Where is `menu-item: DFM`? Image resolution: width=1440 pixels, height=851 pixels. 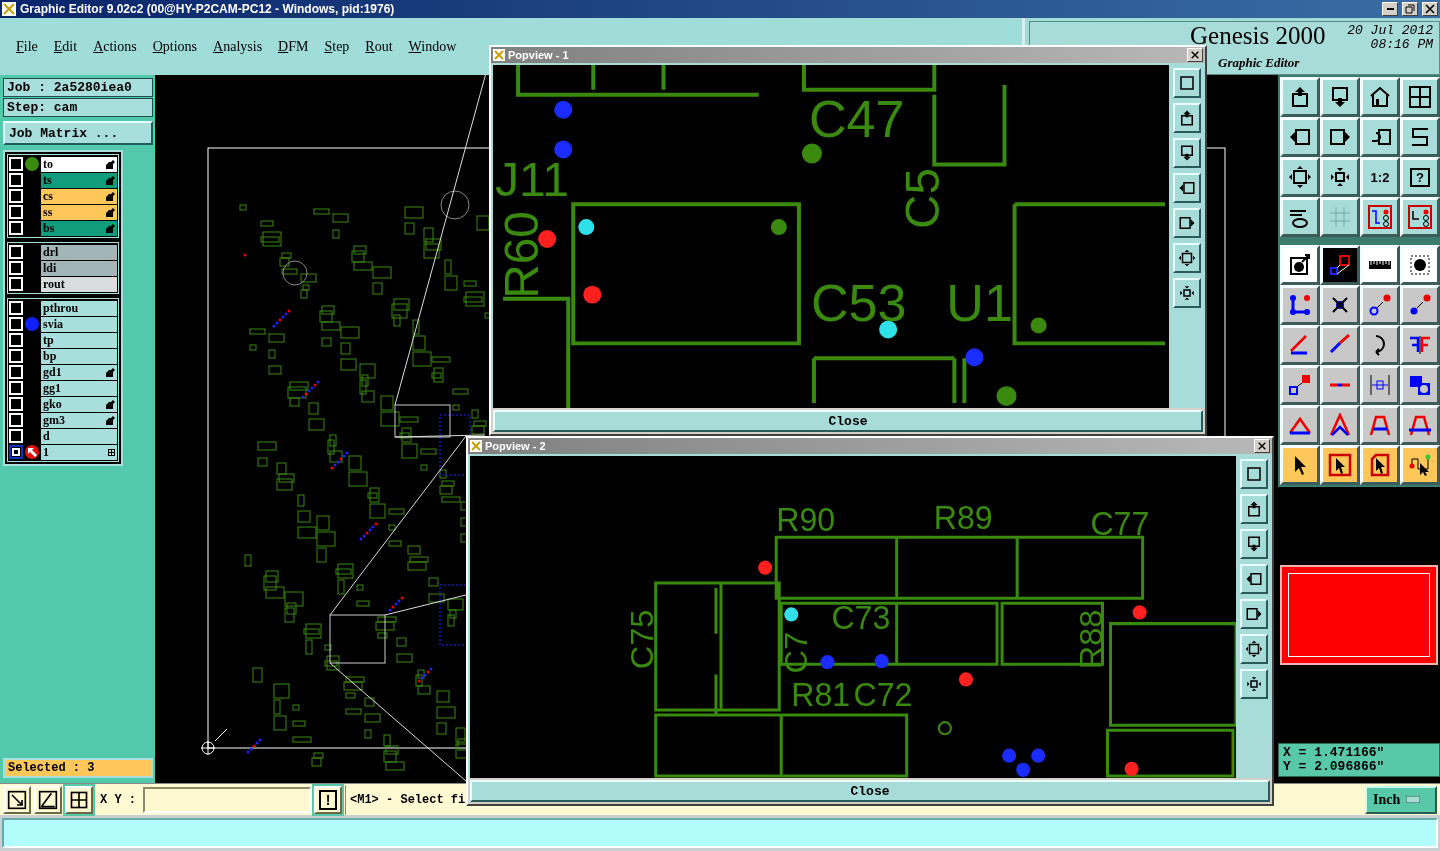
menu-item: DFM is located at coordinates (293, 46).